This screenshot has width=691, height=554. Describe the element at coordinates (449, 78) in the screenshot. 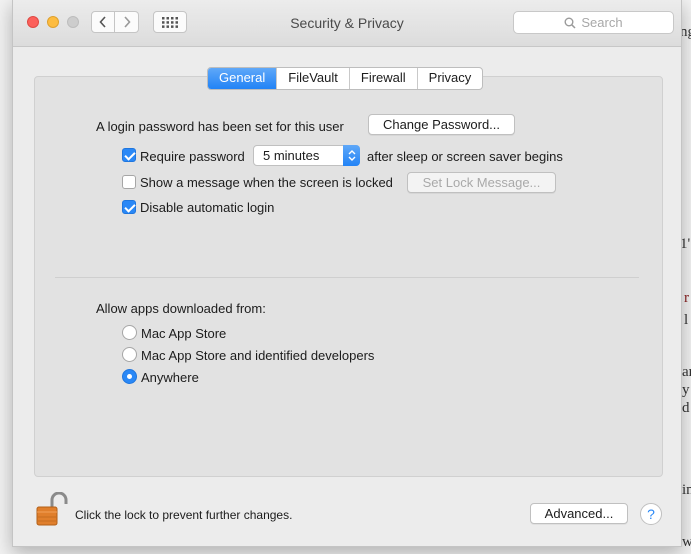

I see `tab-privacy: Privacy` at that location.